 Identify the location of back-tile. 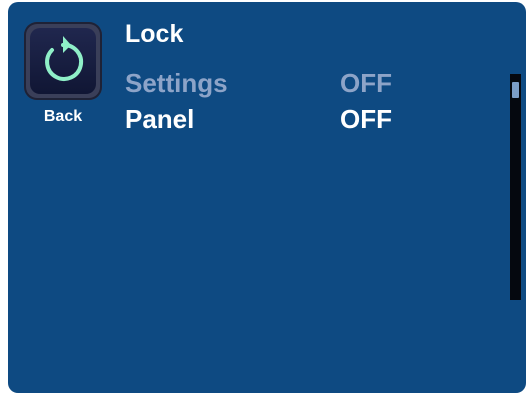
(63, 61).